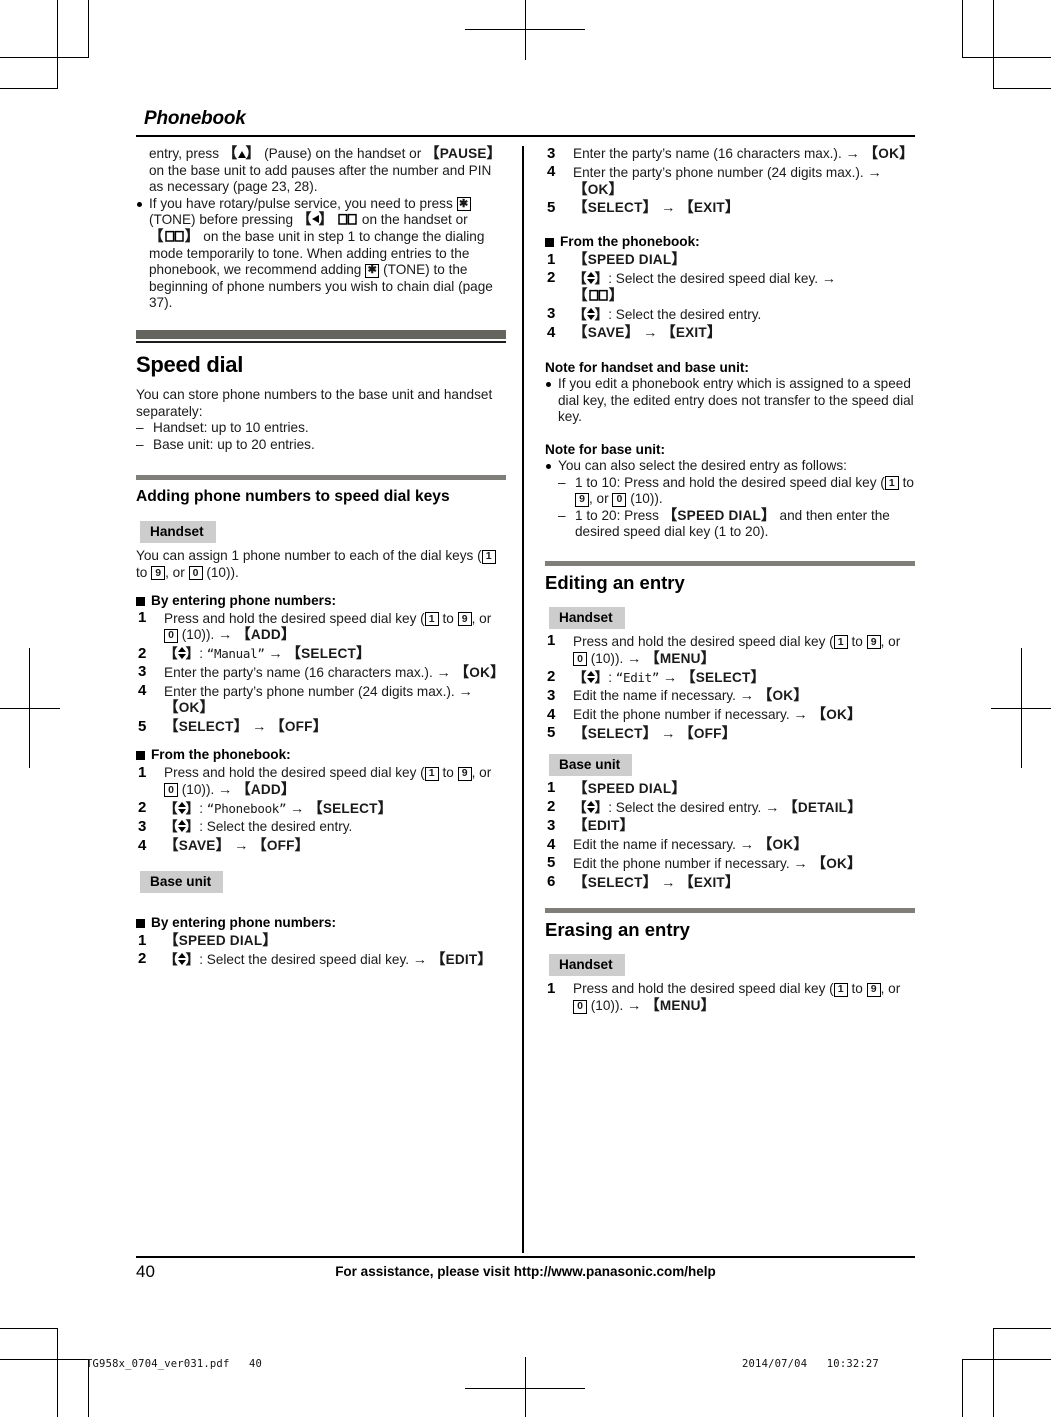 This screenshot has height=1417, width=1051. I want to click on step-item: 1 【SPEED DIAL】, so click(730, 788).